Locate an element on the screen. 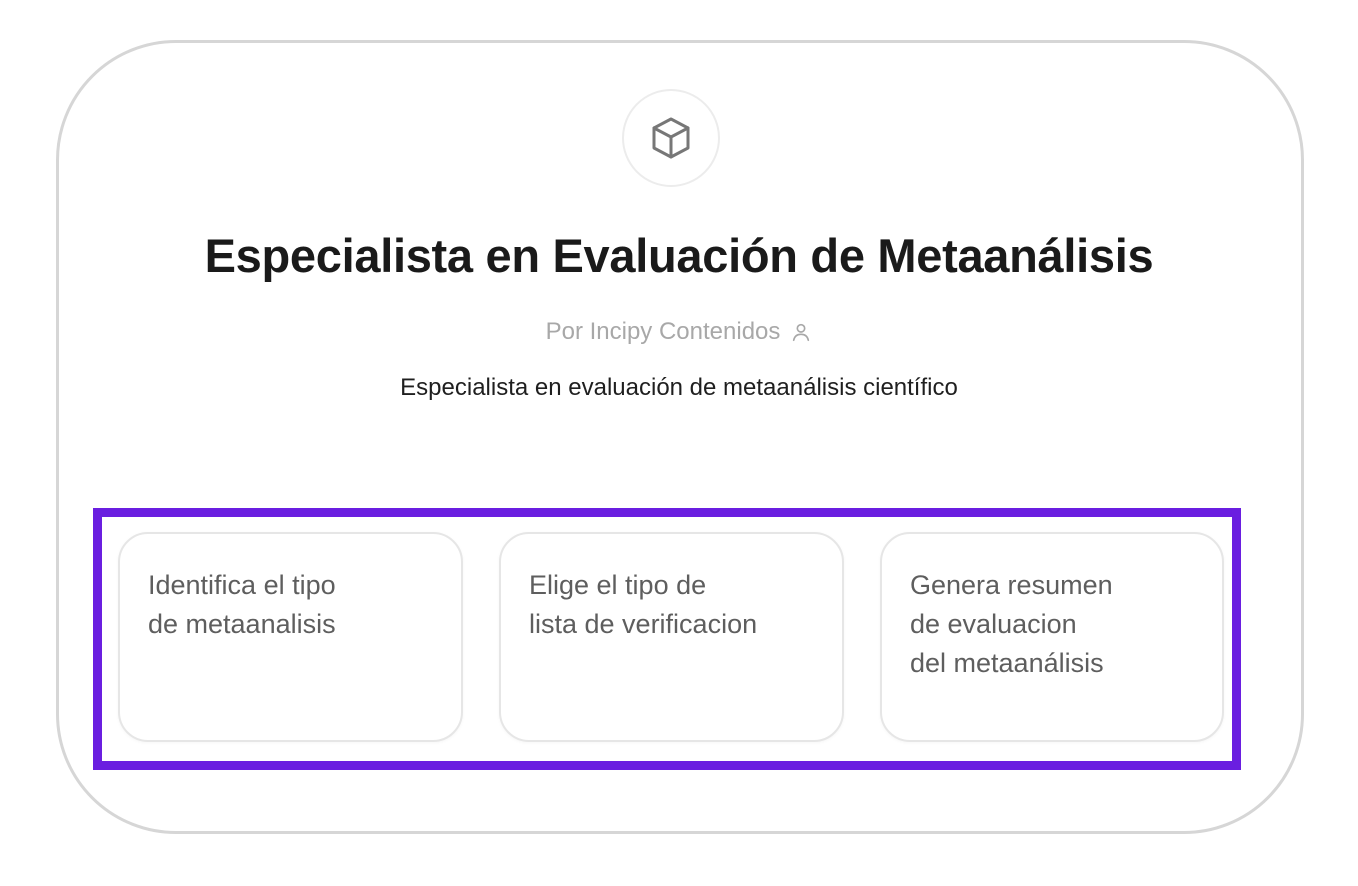 Image resolution: width=1358 pixels, height=886 pixels. gpt-avatar is located at coordinates (671, 138).